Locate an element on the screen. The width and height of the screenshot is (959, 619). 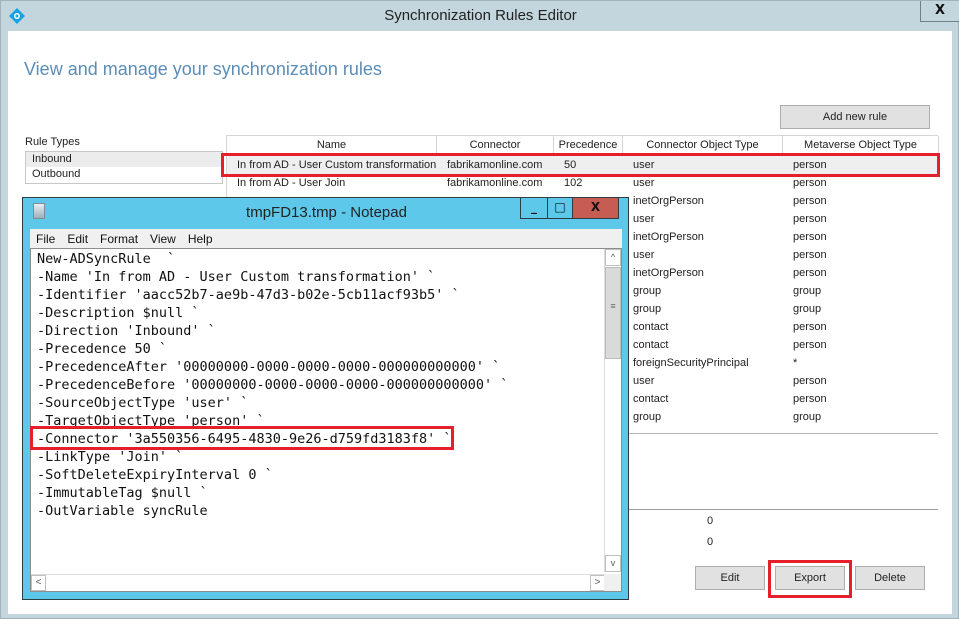
notepad-close-button: X is located at coordinates (595, 208).